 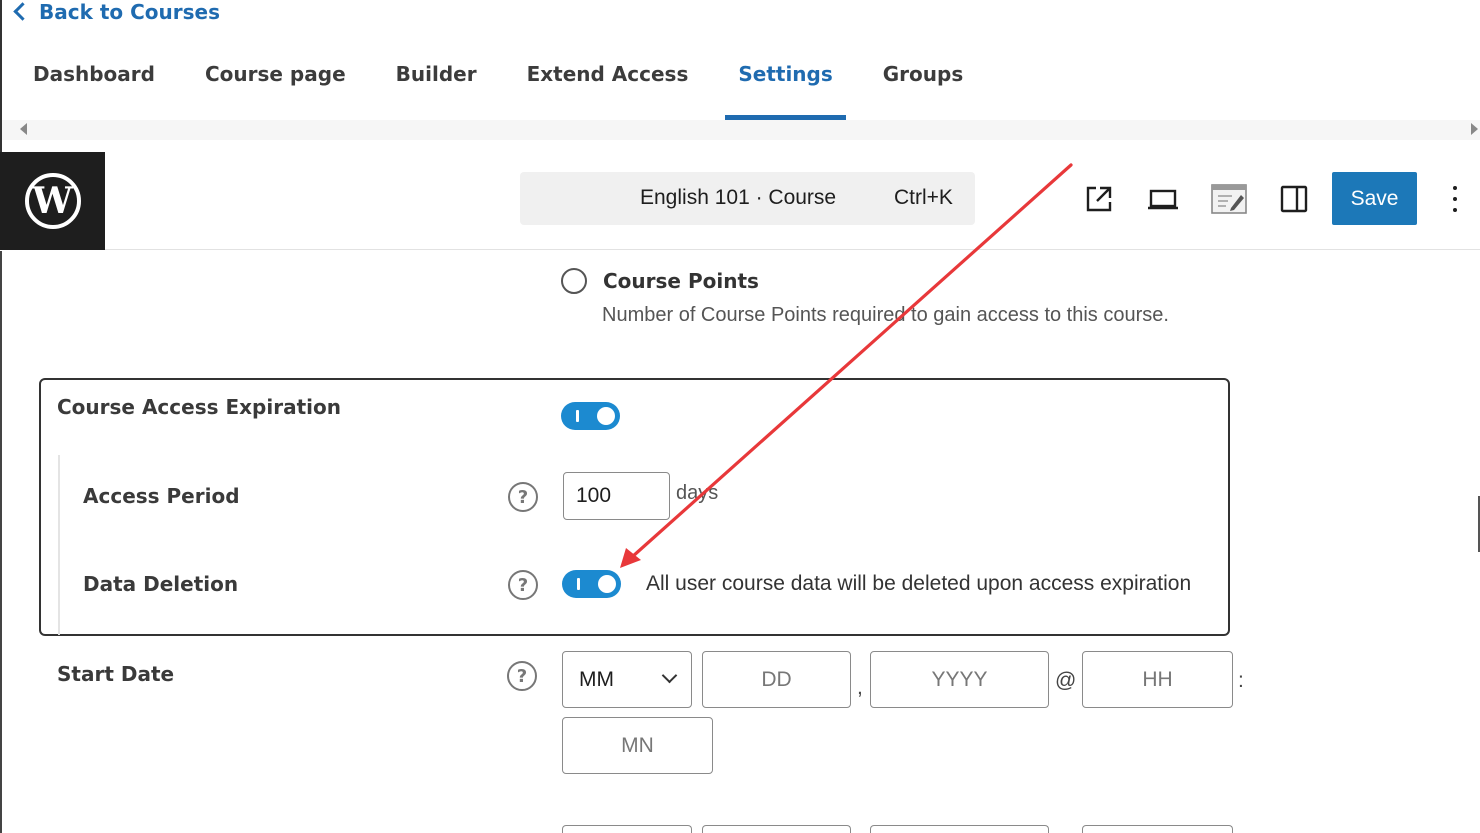 What do you see at coordinates (596, 679) in the screenshot?
I see `month-select-value: MM` at bounding box center [596, 679].